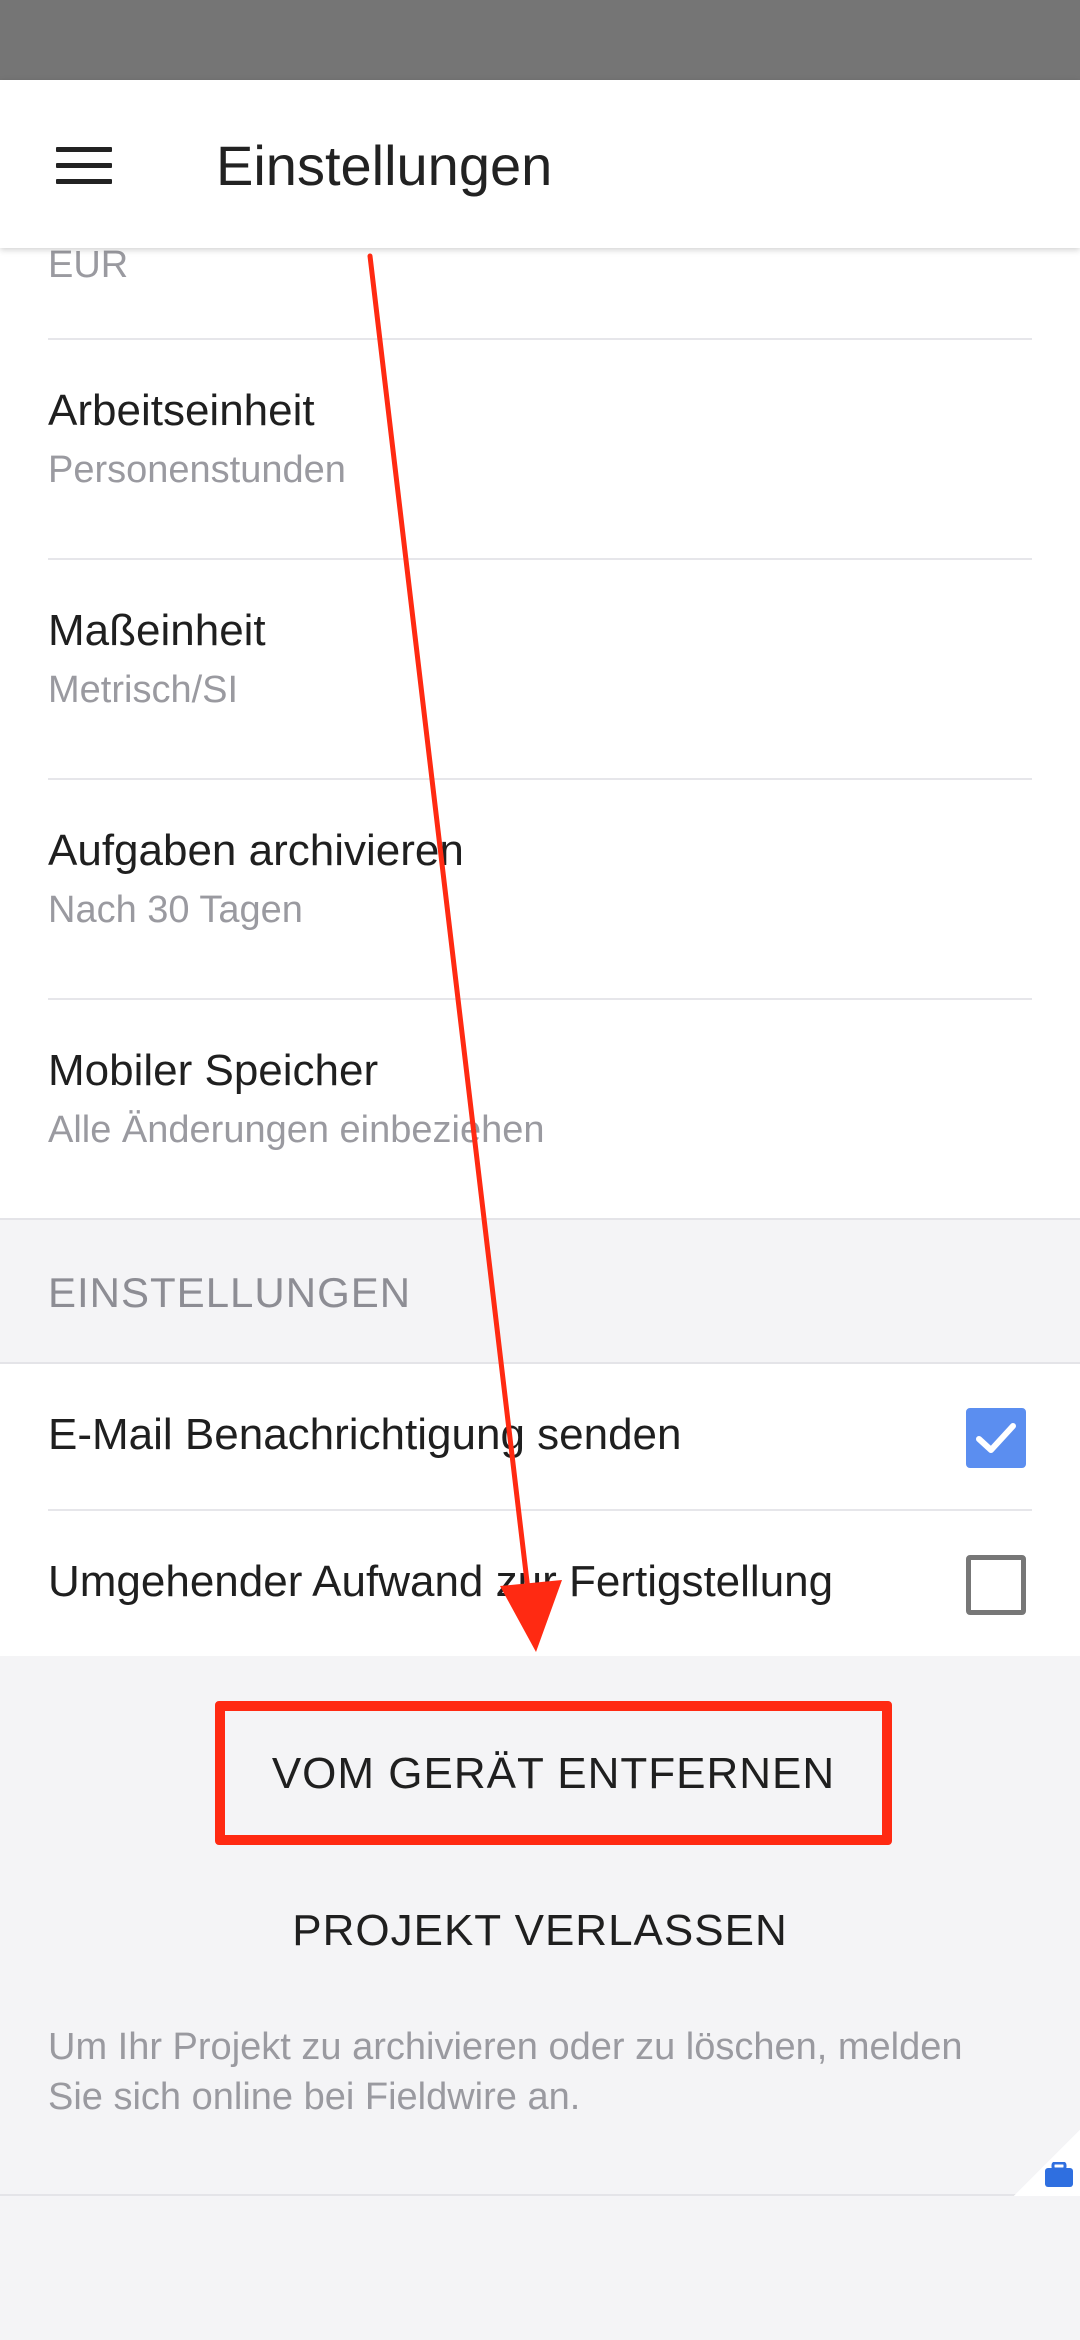 Image resolution: width=1080 pixels, height=2340 pixels. Describe the element at coordinates (88, 265) in the screenshot. I see `currency-value: EUR` at that location.